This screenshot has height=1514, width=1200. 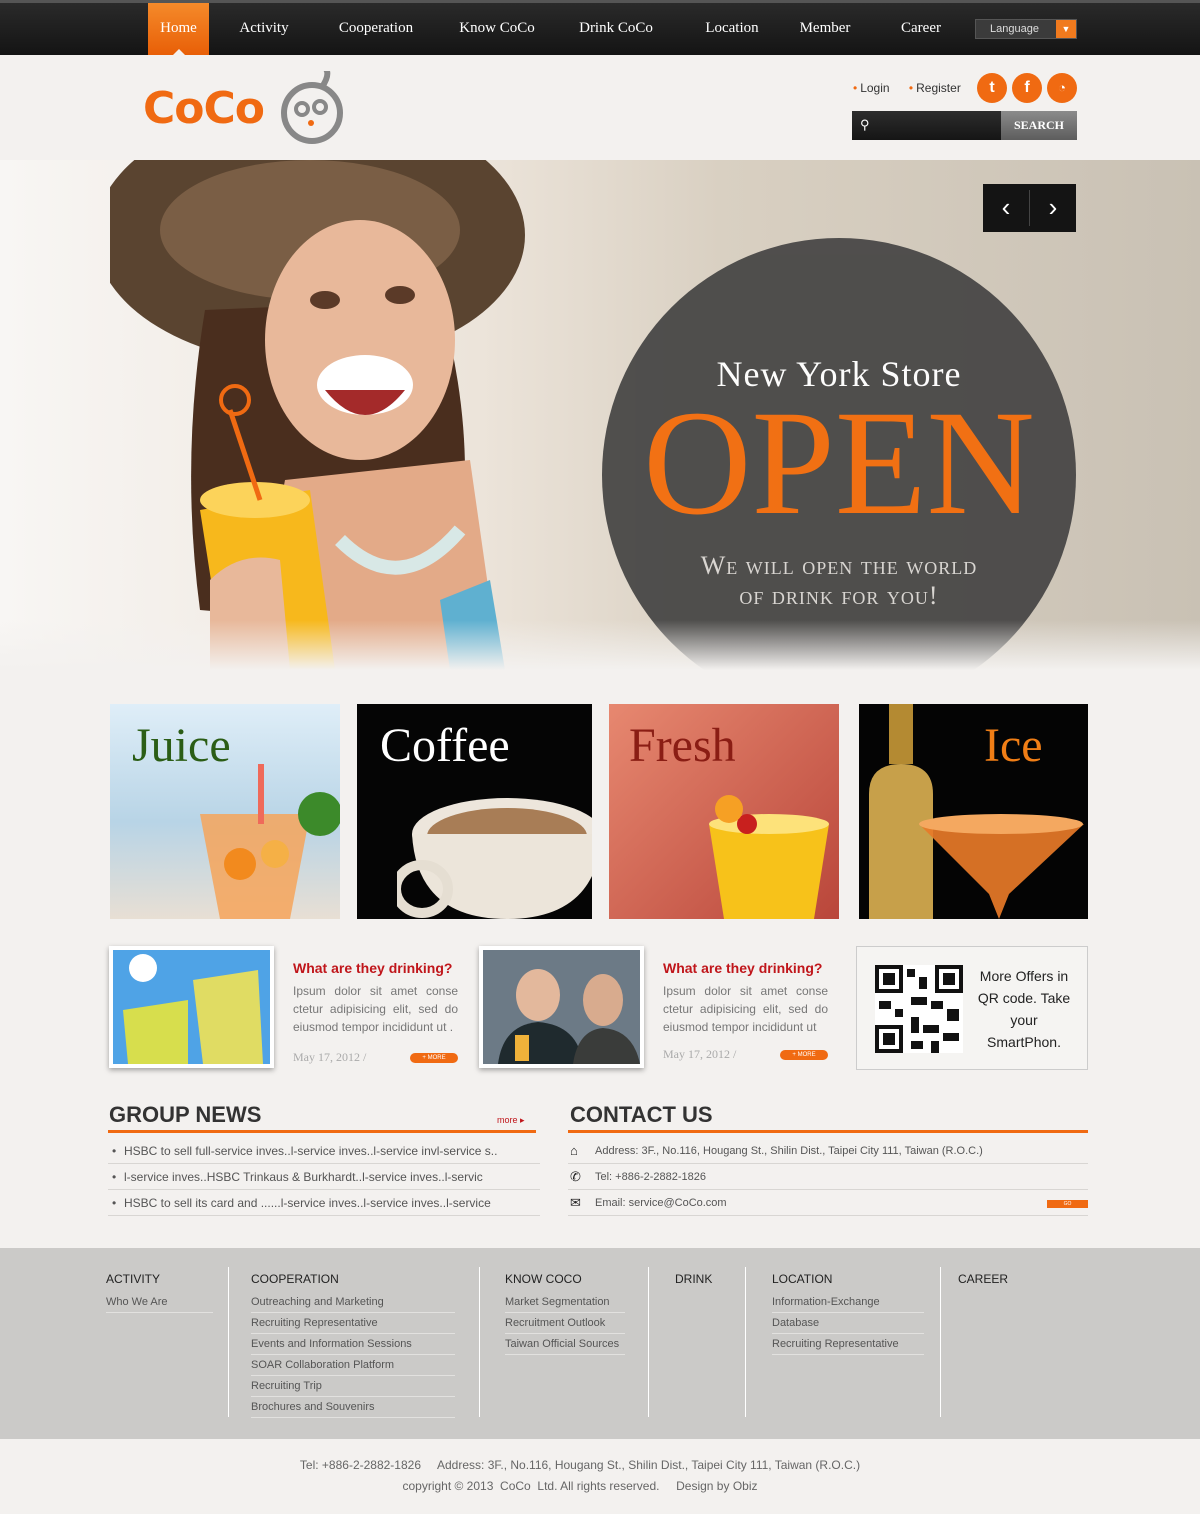 I want to click on news-more-button-2: + MORE, so click(x=804, y=1055).